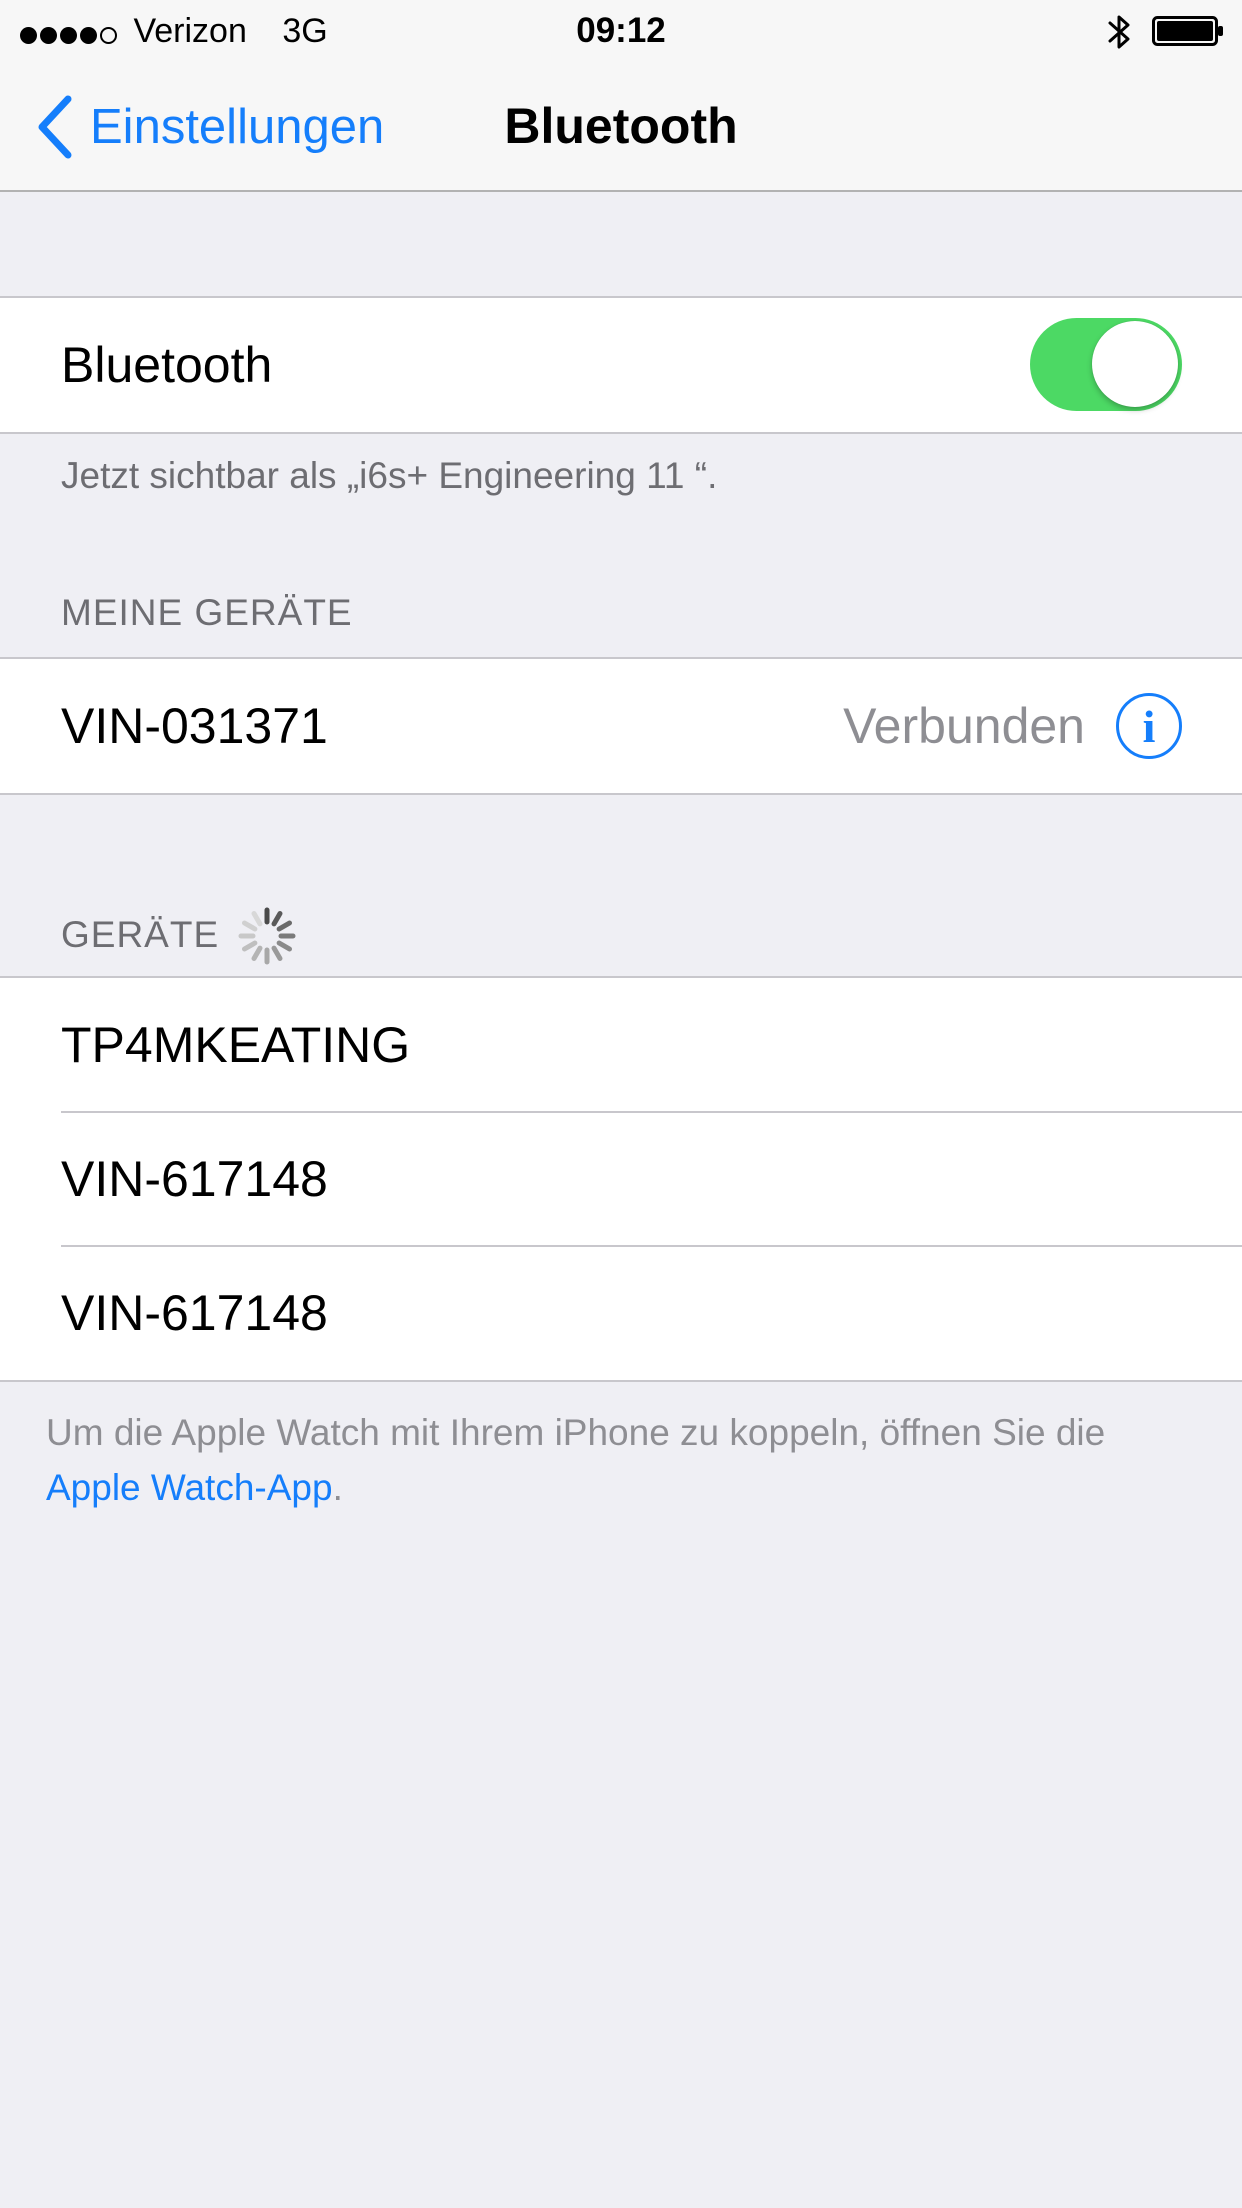  Describe the element at coordinates (167, 365) in the screenshot. I see `bluetooth-toggle-label: Bluetooth` at that location.